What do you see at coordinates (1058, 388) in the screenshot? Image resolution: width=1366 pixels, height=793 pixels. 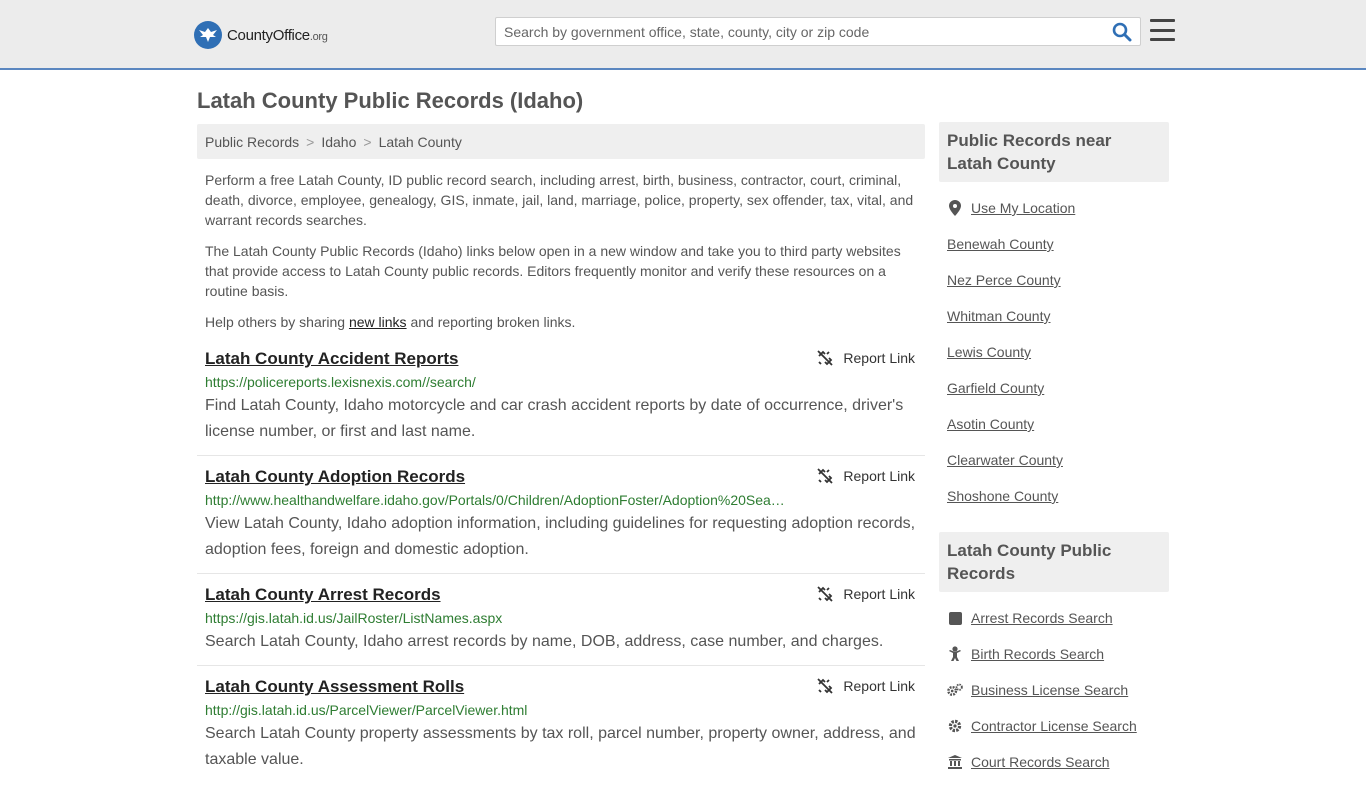 I see `nearby-county-item: Garfield County` at bounding box center [1058, 388].